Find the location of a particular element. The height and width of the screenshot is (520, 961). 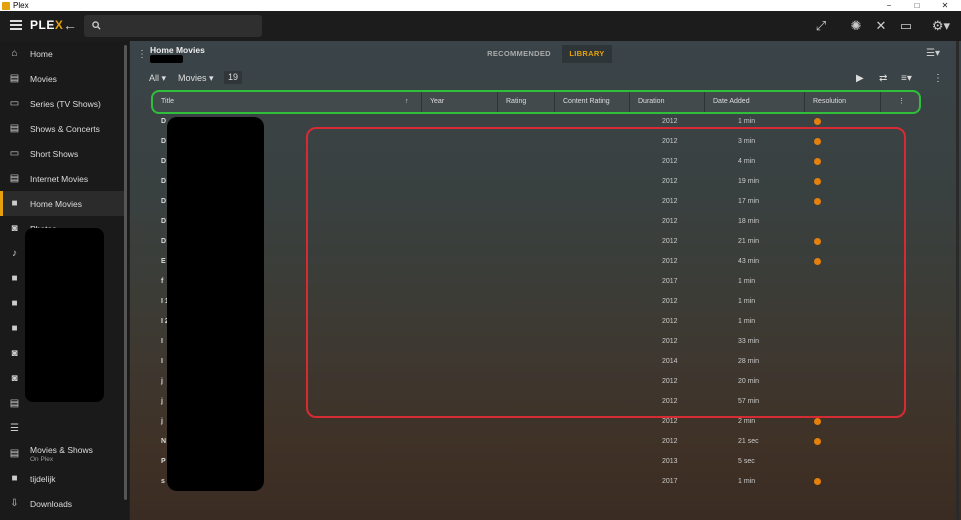

home-icon: ⌂ is located at coordinates (14, 53).